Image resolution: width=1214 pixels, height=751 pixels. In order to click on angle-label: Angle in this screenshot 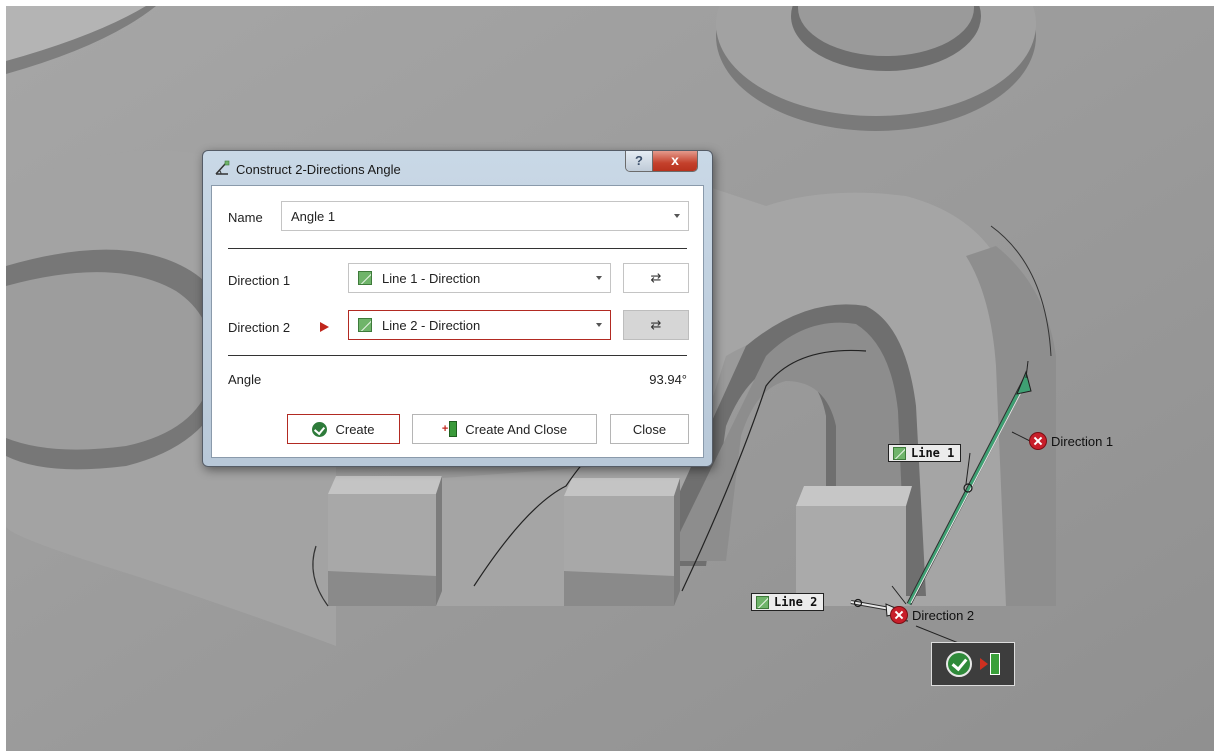, I will do `click(245, 379)`.